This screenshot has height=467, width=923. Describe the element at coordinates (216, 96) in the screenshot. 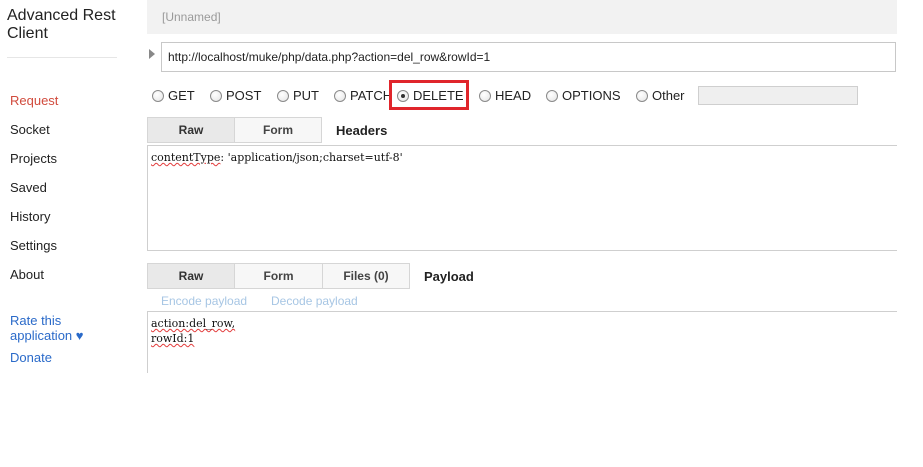

I see `method-radio-post` at that location.